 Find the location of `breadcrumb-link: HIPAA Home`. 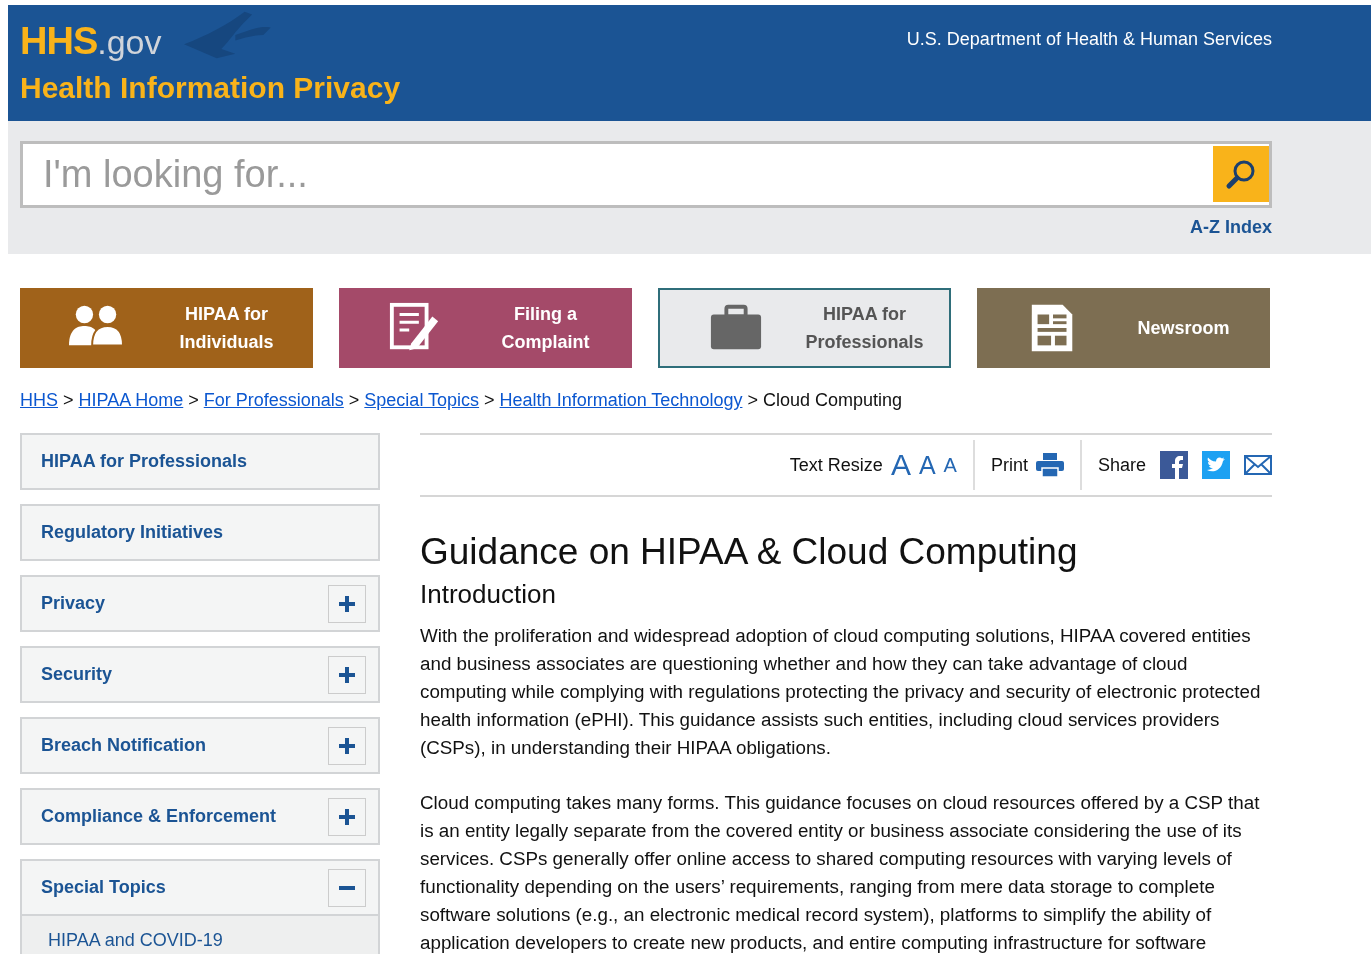

breadcrumb-link: HIPAA Home is located at coordinates (131, 400).